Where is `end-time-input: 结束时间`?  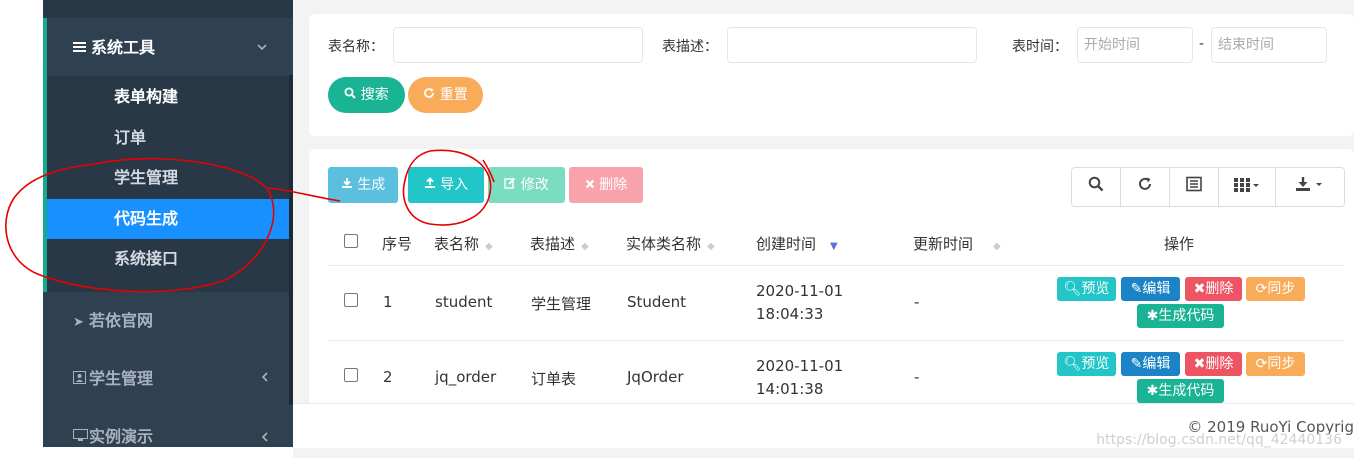 end-time-input: 结束时间 is located at coordinates (1269, 45).